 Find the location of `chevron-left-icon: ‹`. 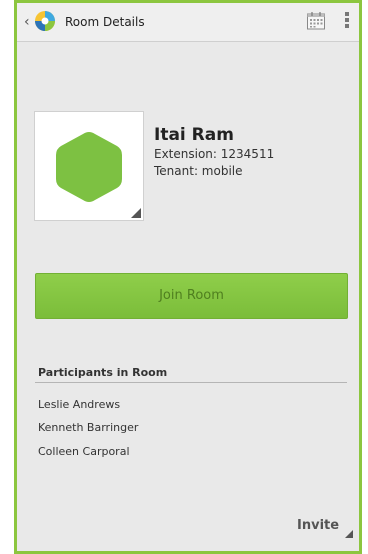

chevron-left-icon: ‹ is located at coordinates (27, 22).